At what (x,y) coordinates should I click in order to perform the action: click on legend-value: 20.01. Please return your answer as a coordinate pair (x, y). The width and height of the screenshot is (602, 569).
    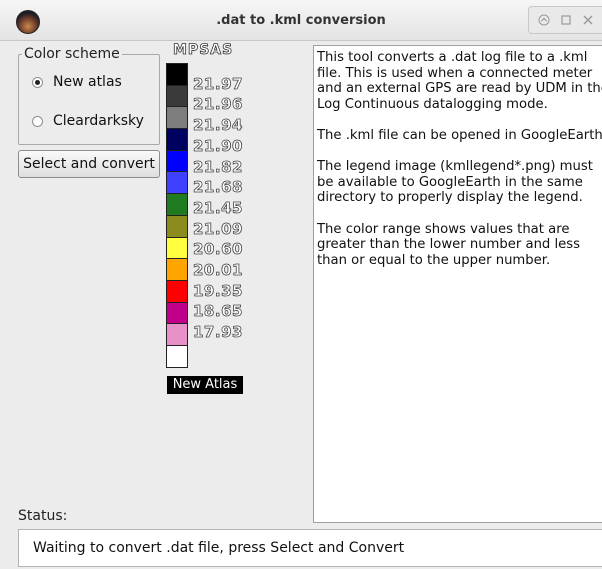
    Looking at the image, I should click on (218, 270).